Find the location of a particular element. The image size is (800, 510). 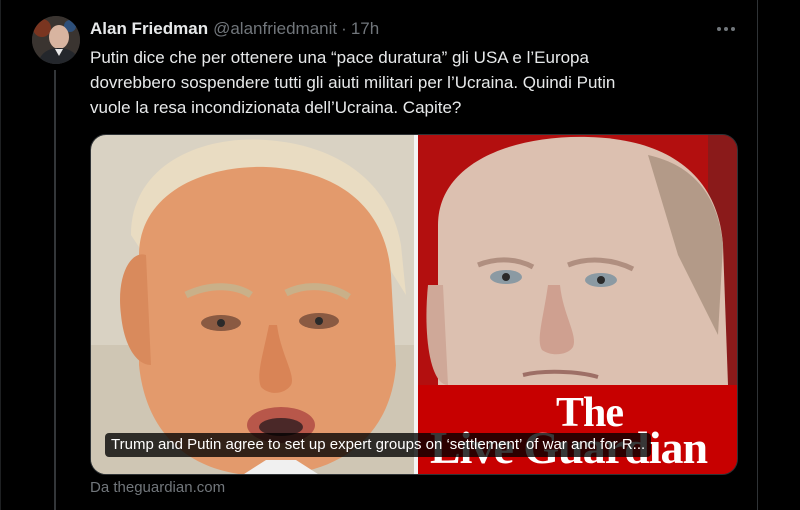

more-options-button is located at coordinates (726, 29).